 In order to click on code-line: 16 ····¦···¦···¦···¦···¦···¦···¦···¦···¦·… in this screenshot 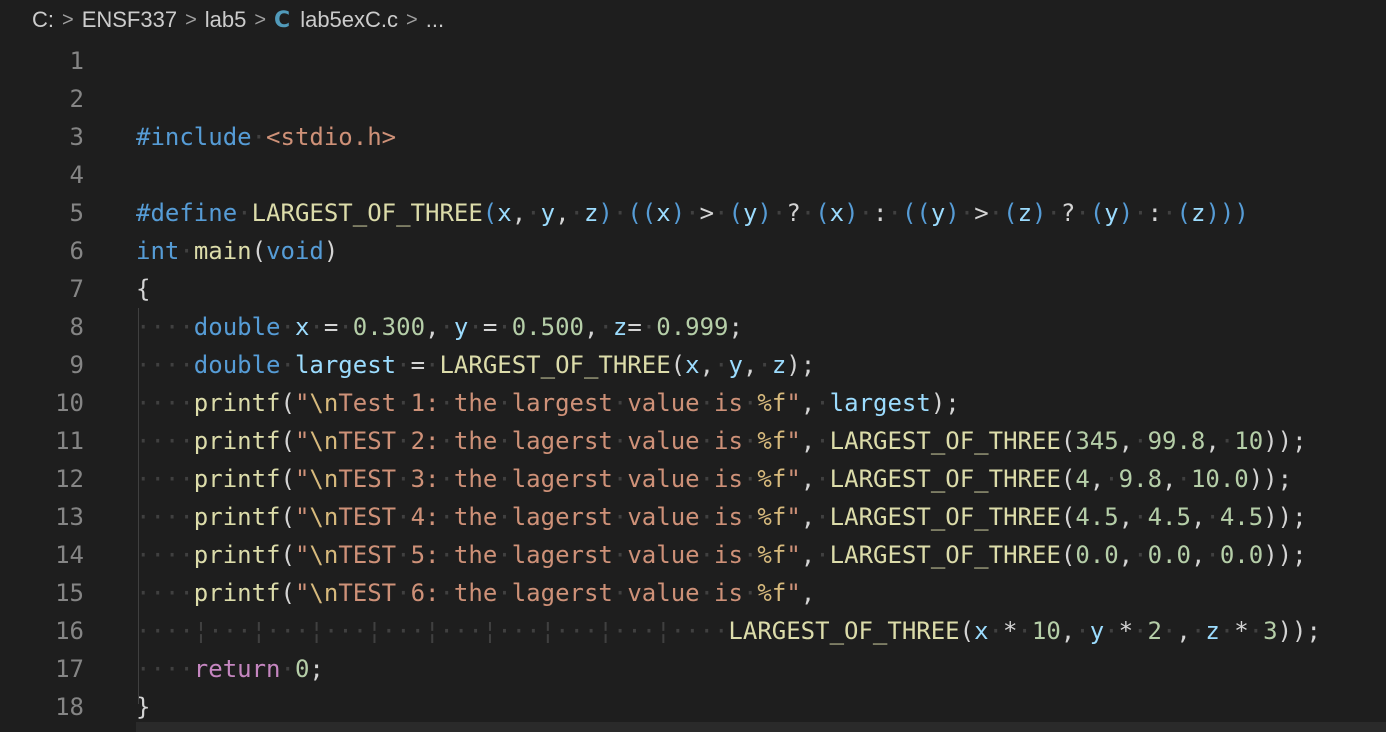, I will do `click(693, 631)`.